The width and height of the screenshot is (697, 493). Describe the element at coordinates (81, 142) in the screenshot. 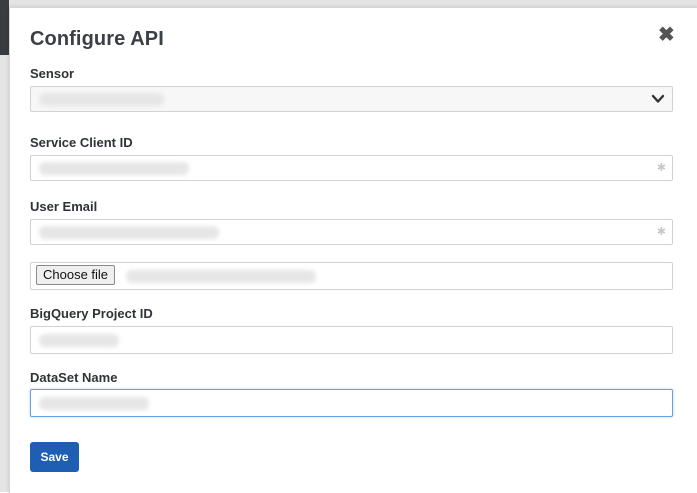

I see `service-client-id-label: Service Client ID` at that location.